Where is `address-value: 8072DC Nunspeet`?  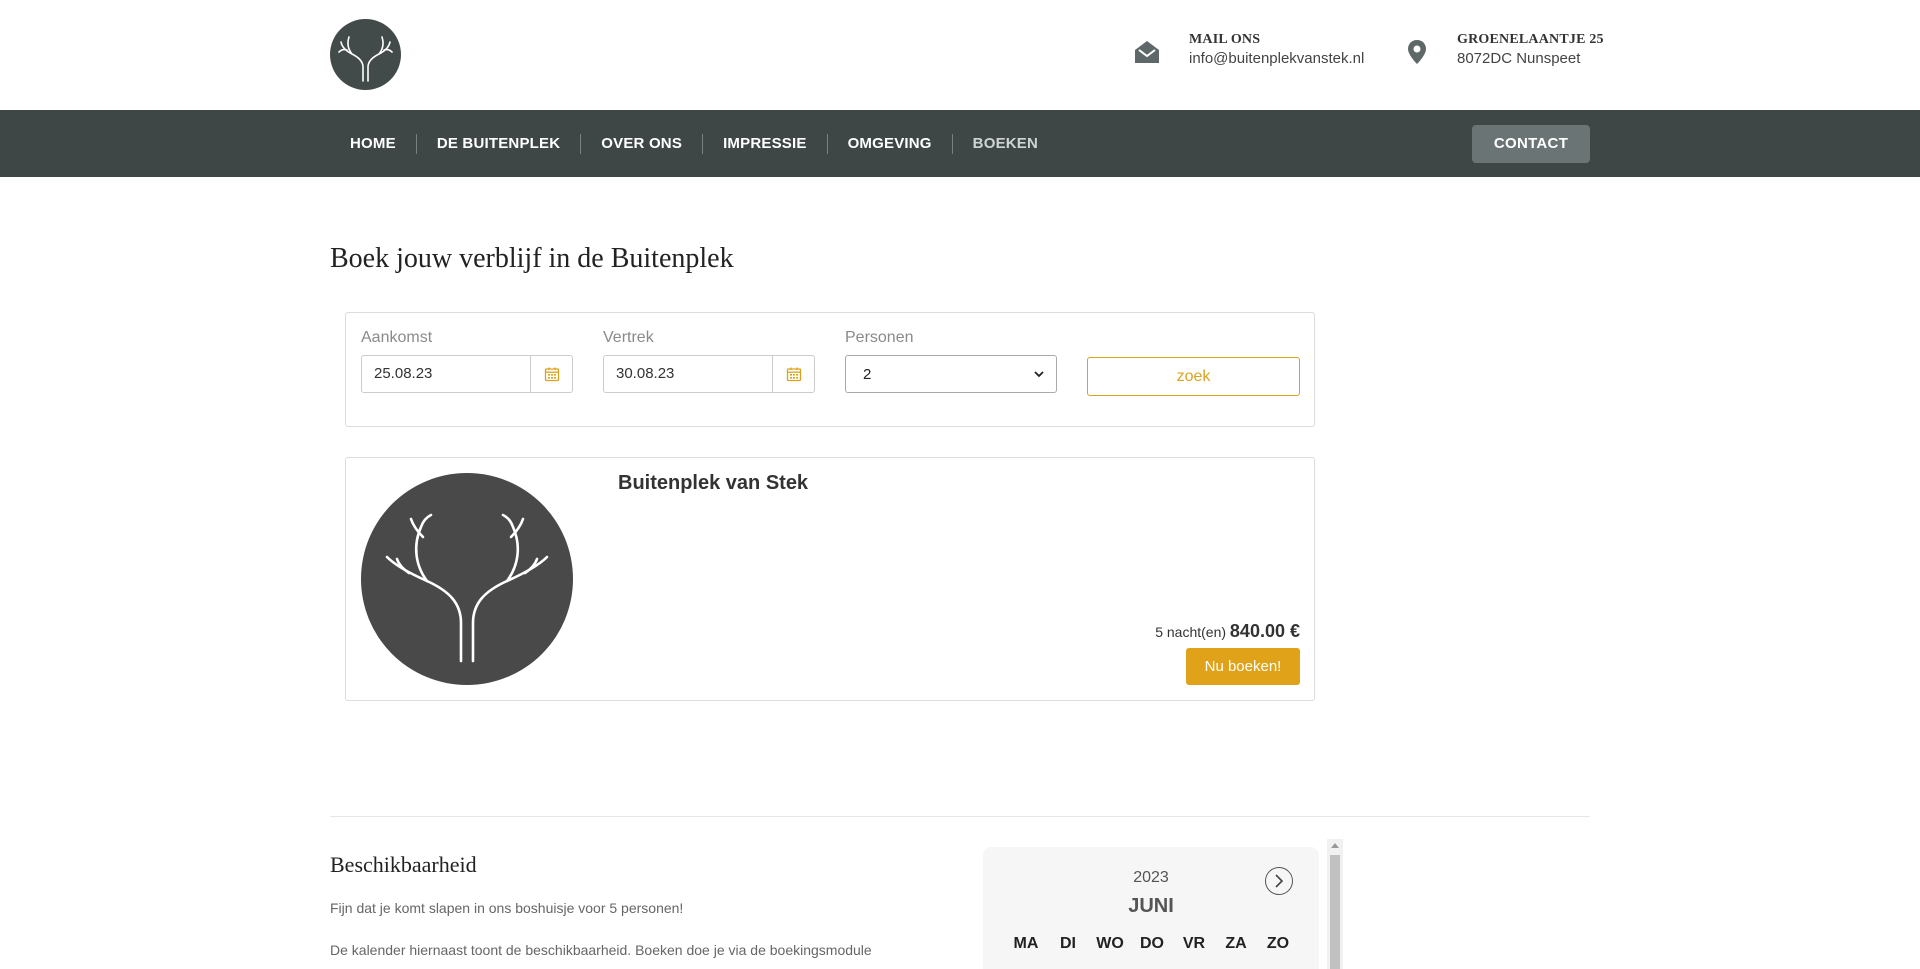 address-value: 8072DC Nunspeet is located at coordinates (1519, 58).